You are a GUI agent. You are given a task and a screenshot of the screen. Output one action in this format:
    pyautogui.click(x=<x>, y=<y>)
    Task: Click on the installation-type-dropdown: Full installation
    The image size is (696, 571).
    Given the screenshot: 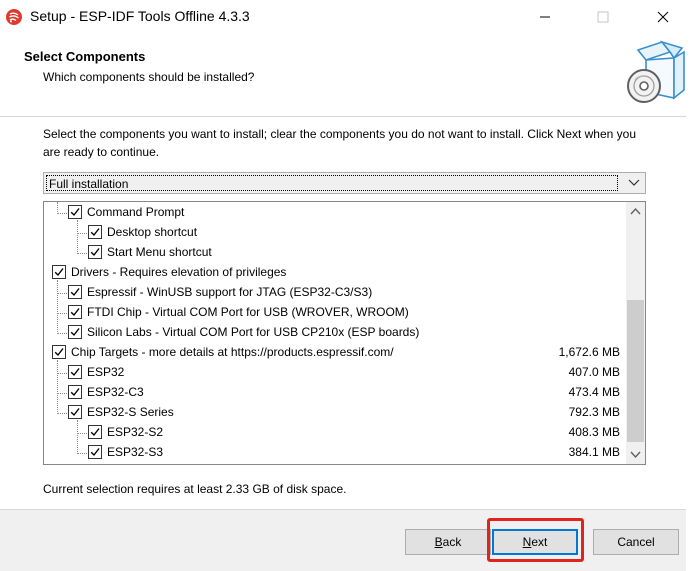 What is the action you would take?
    pyautogui.click(x=344, y=183)
    